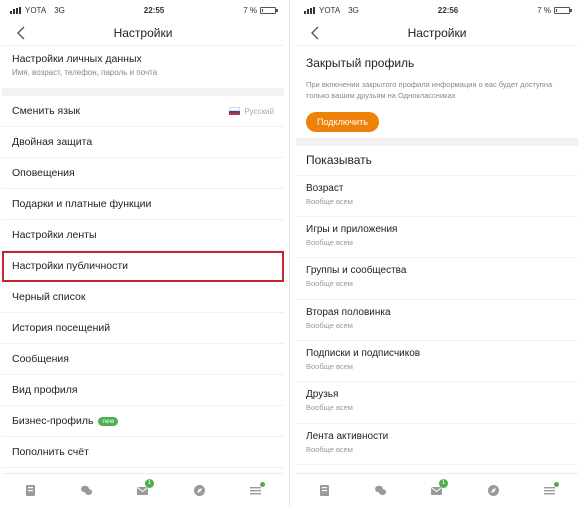 Image resolution: width=580 pixels, height=507 pixels. What do you see at coordinates (43, 173) in the screenshot?
I see `settings-item-label: Оповещения` at bounding box center [43, 173].